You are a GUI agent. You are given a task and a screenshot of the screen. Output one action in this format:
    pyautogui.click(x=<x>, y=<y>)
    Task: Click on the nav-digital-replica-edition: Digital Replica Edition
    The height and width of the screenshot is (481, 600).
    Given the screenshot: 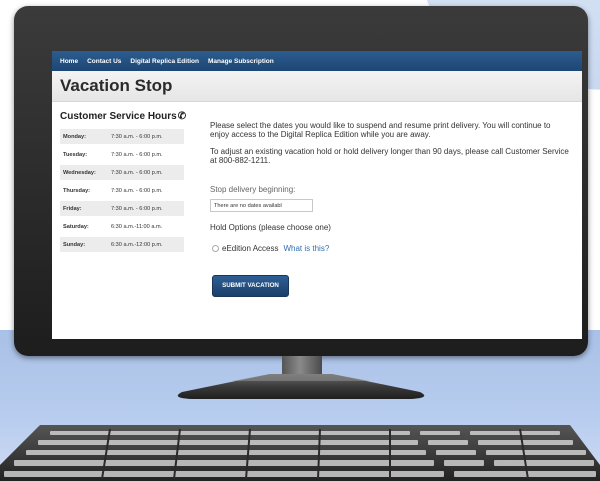 What is the action you would take?
    pyautogui.click(x=164, y=61)
    